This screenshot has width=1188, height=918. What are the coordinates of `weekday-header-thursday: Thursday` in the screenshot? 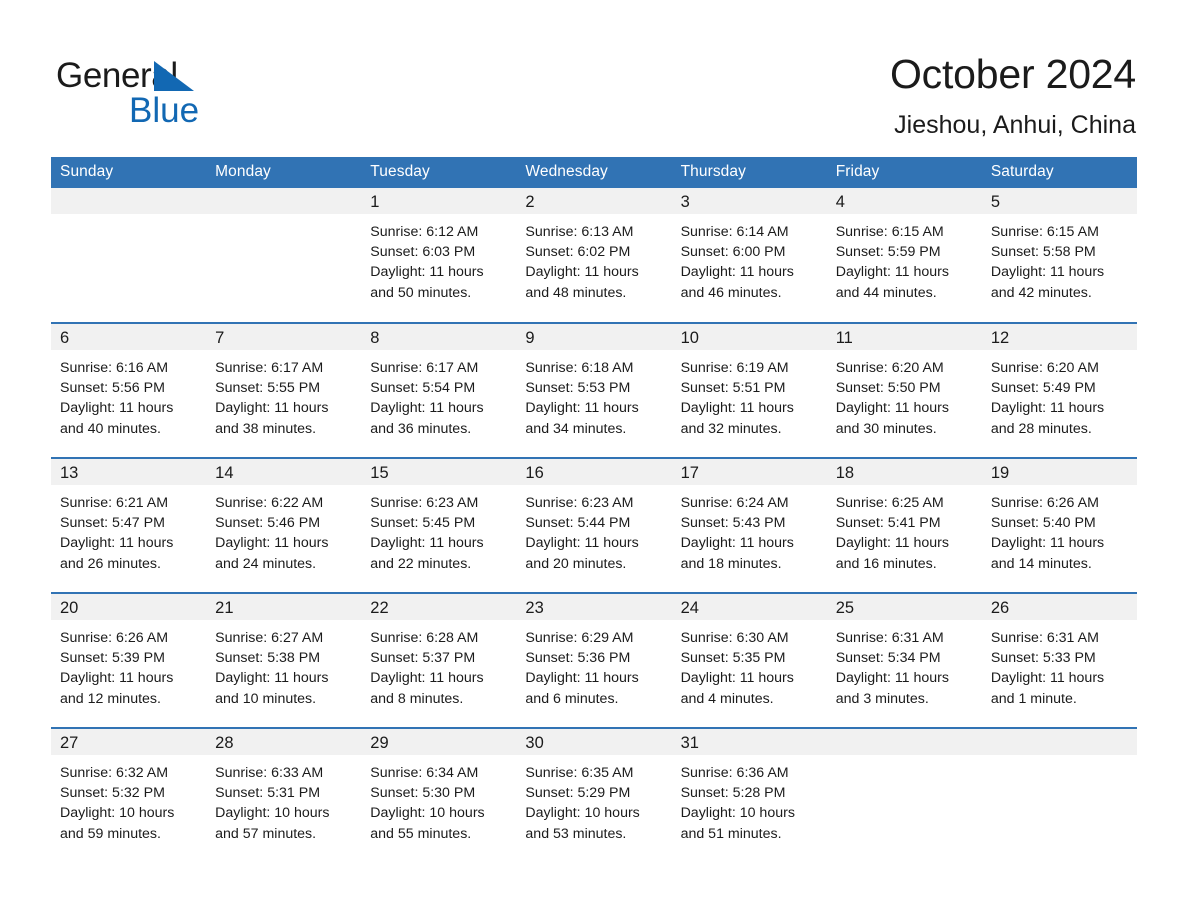 It's located at (749, 172).